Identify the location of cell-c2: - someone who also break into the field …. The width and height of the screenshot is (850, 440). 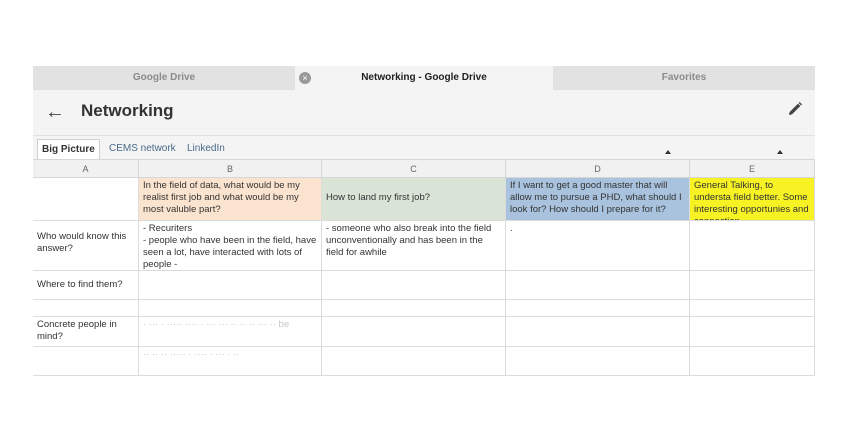
(414, 246).